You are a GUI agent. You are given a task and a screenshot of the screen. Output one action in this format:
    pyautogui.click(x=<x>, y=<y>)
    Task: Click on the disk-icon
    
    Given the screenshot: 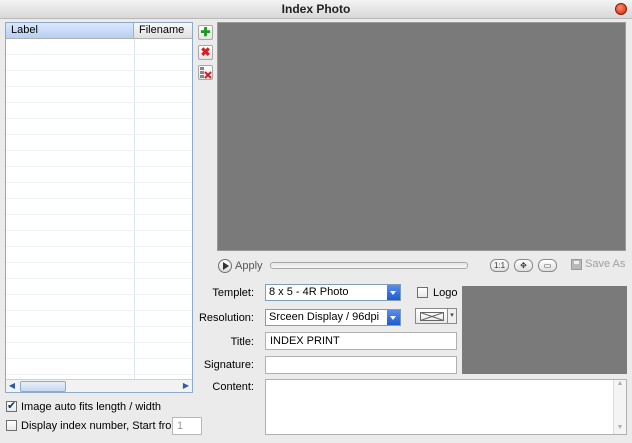 What is the action you would take?
    pyautogui.click(x=576, y=264)
    